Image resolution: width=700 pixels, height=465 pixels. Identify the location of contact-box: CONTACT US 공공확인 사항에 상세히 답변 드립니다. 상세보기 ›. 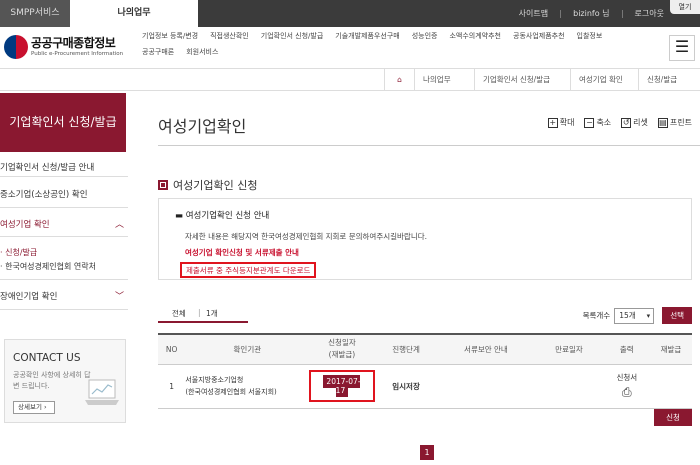
(65, 381).